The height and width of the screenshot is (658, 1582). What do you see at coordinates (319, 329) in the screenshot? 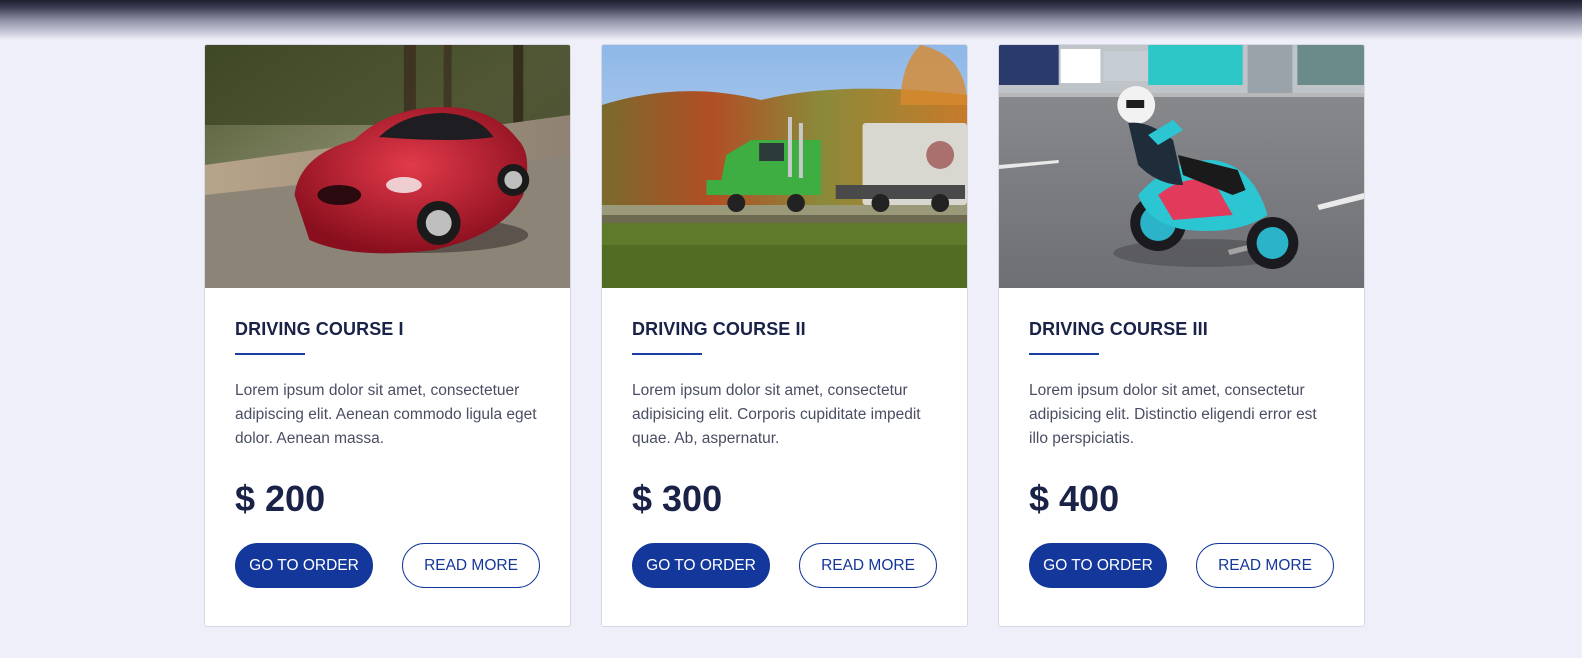
I see `course-title: DRIVING COURSE I` at bounding box center [319, 329].